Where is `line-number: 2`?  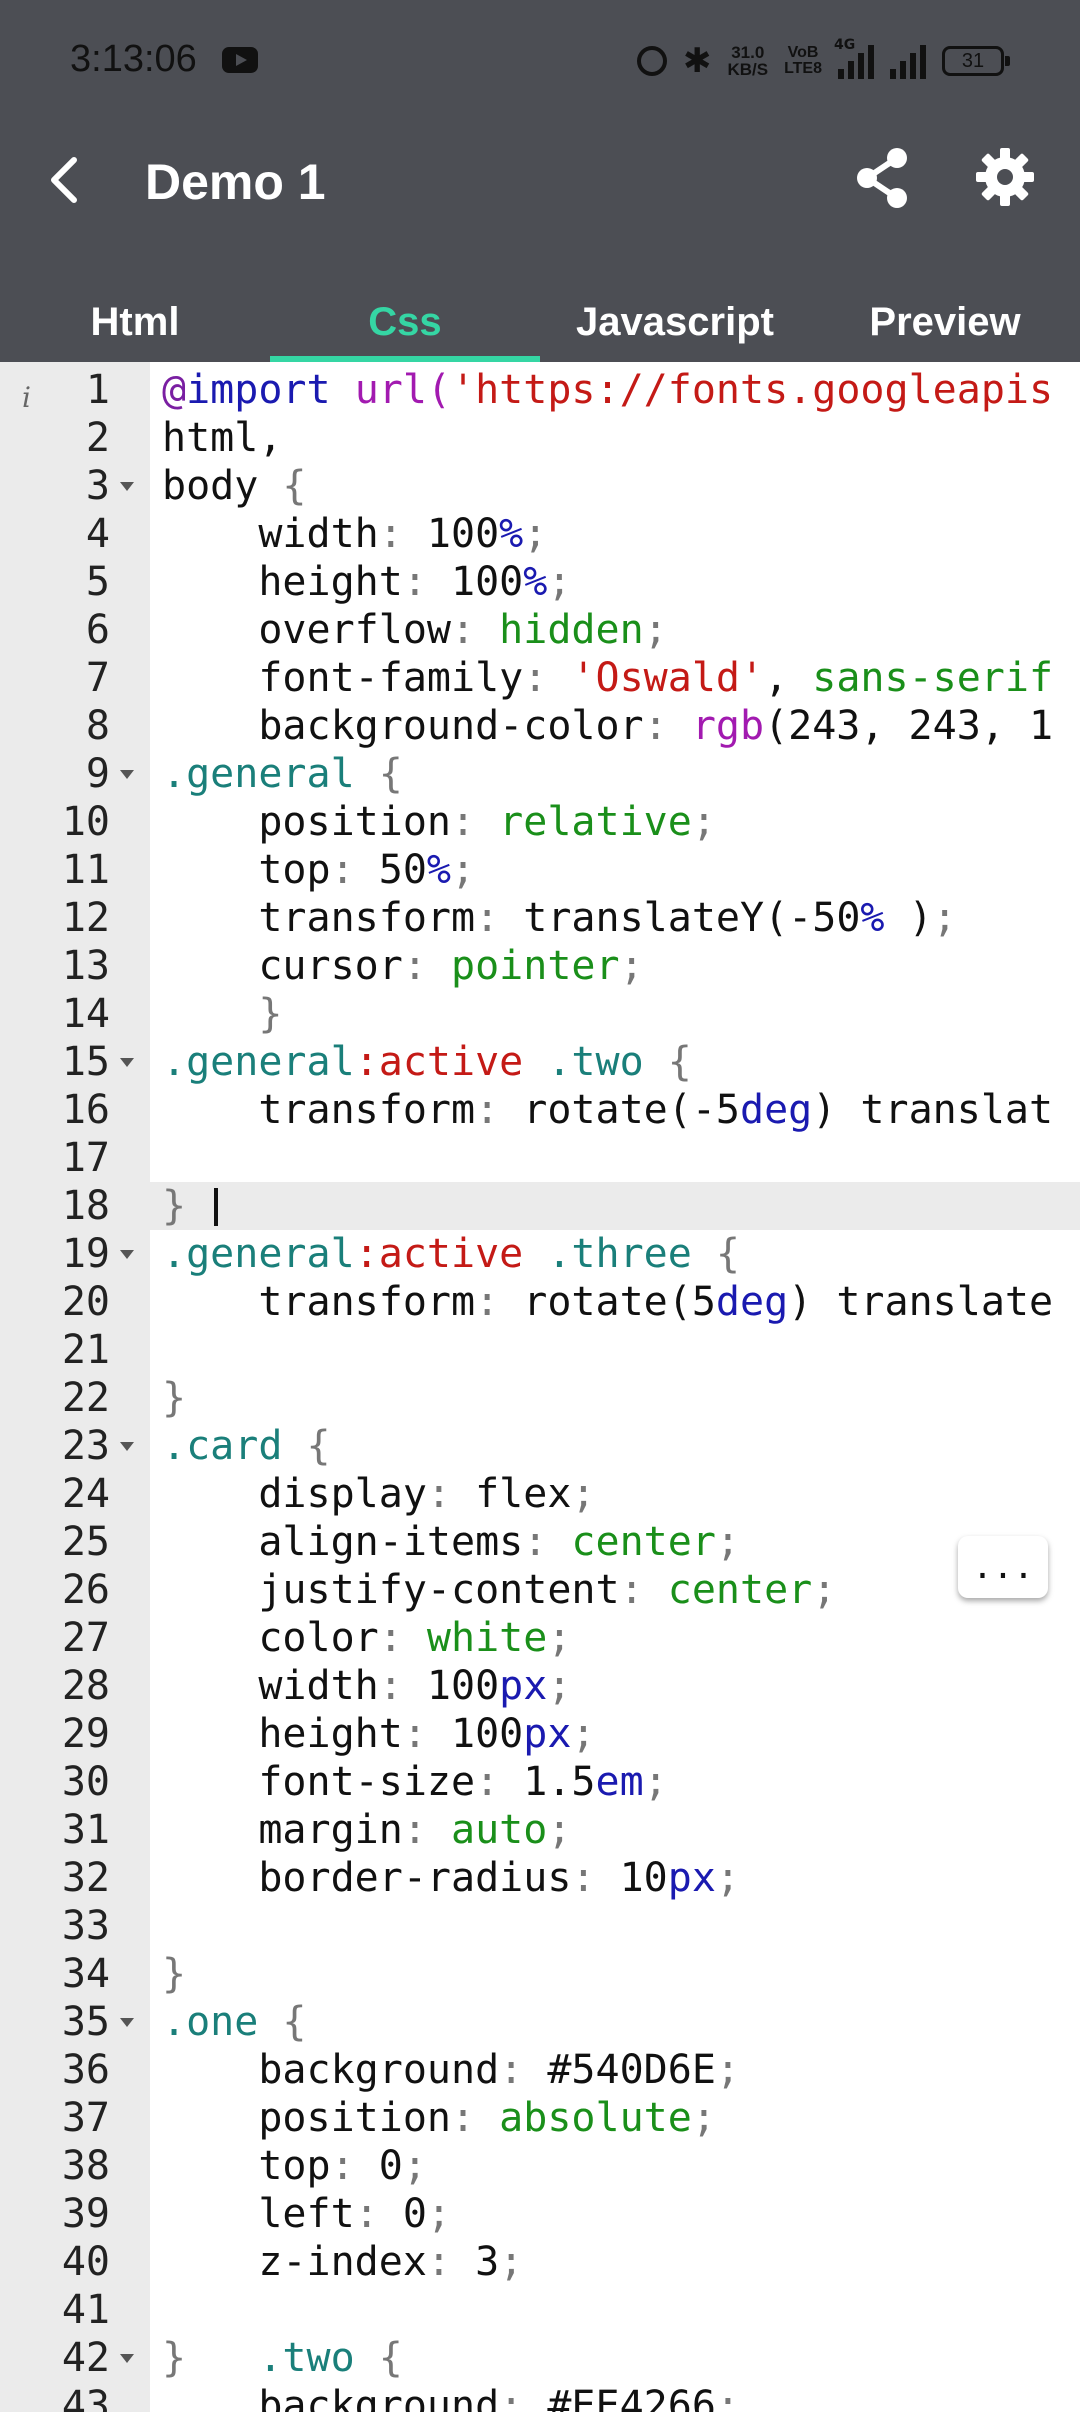
line-number: 2 is located at coordinates (97, 438).